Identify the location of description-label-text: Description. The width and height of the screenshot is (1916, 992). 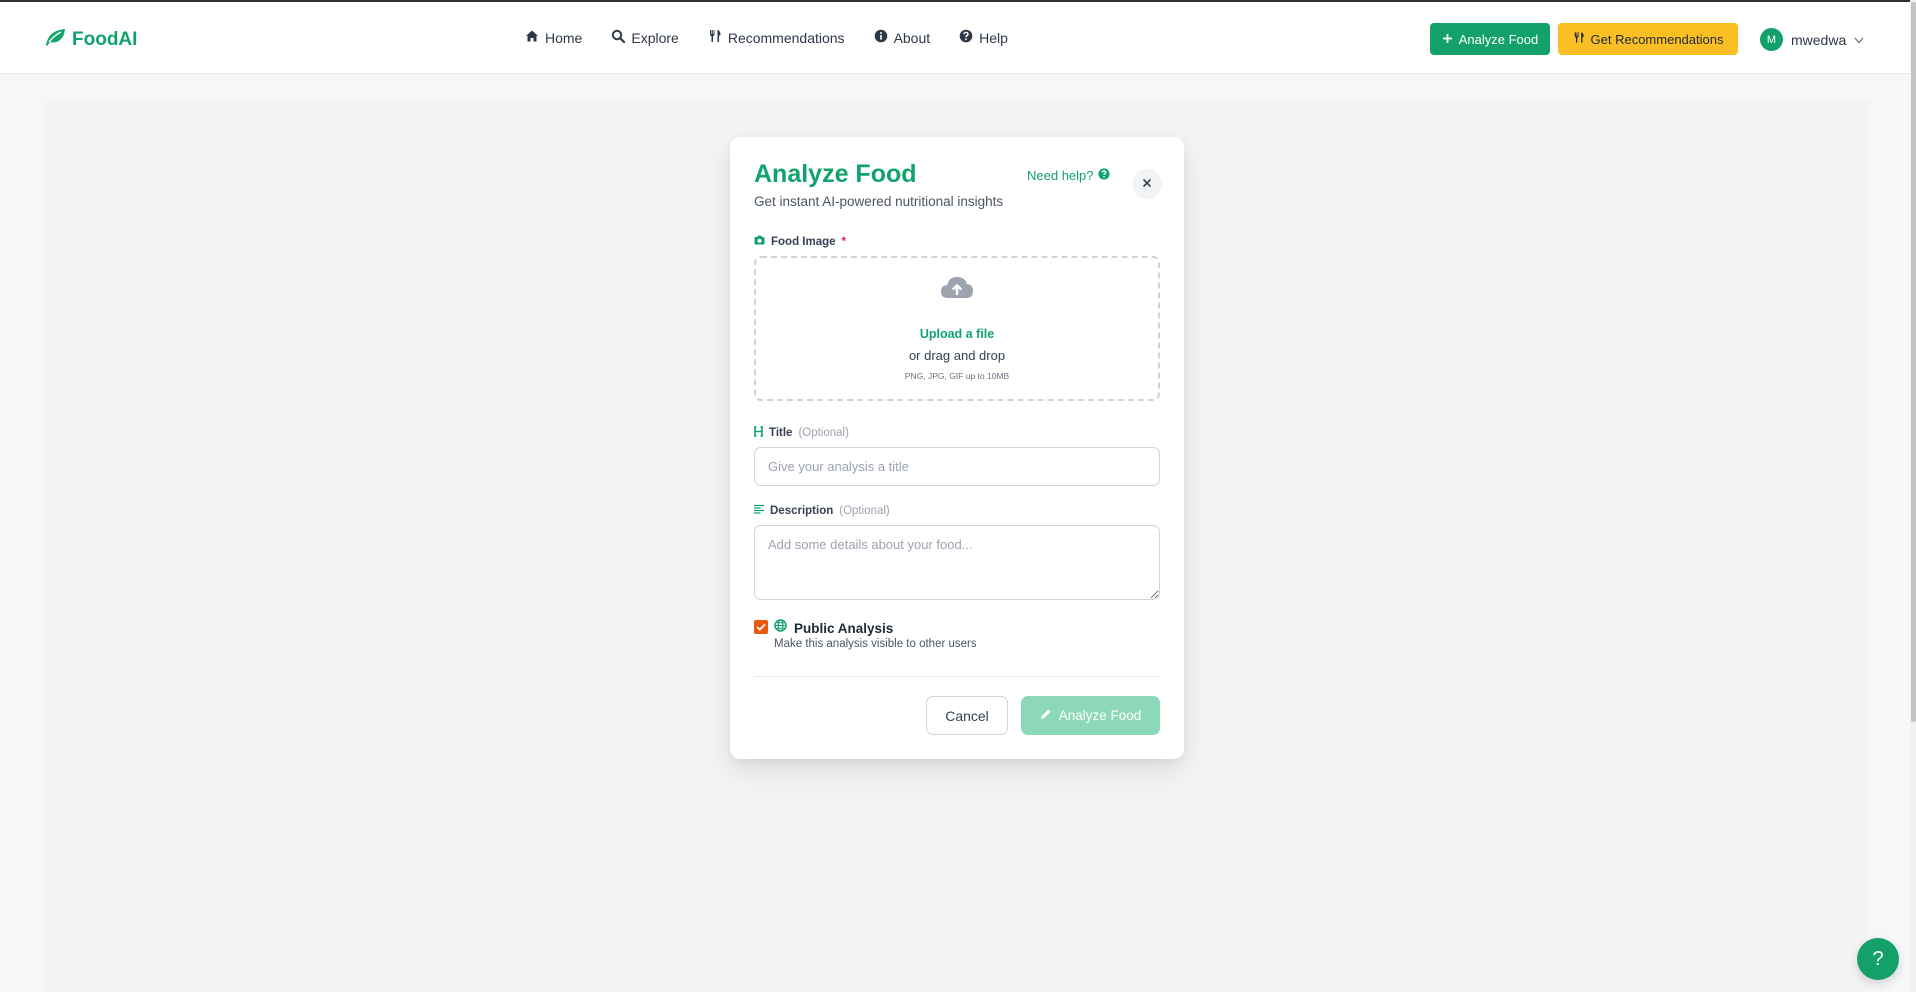
(802, 510).